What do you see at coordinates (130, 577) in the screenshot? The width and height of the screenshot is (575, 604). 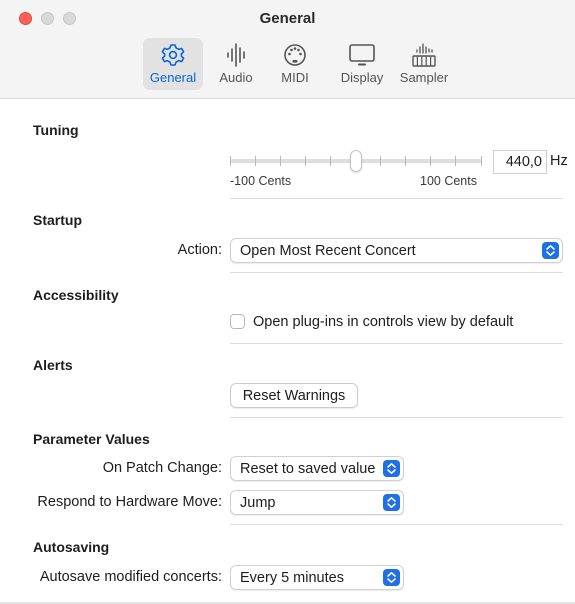 I see `autosave-label: Autosave modified concerts:` at bounding box center [130, 577].